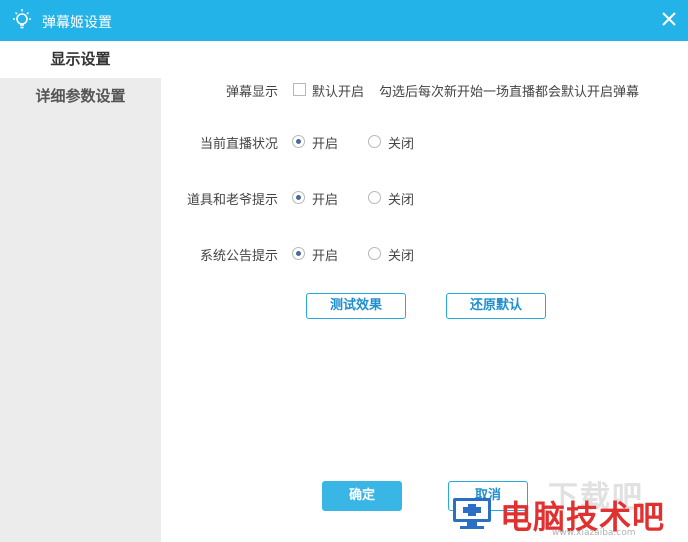 Image resolution: width=688 pixels, height=542 pixels. Describe the element at coordinates (251, 92) in the screenshot. I see `danmaku-display-label: 弹幕显示` at that location.